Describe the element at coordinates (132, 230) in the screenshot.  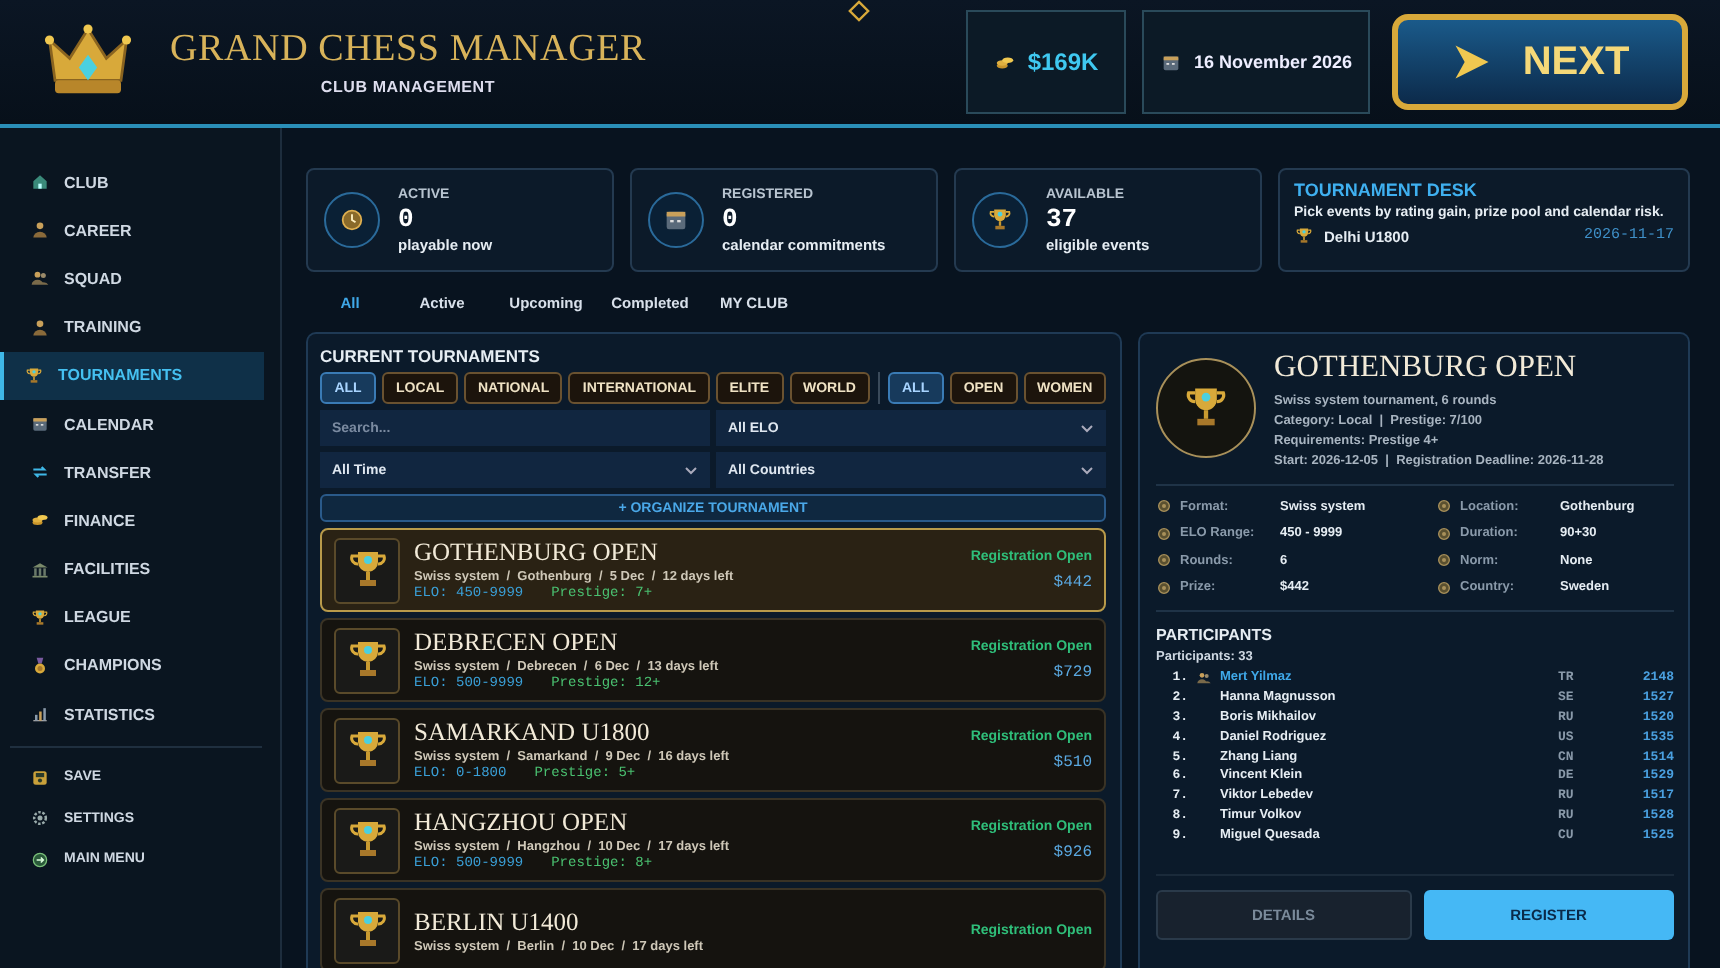
I see `nav-item: CAREER` at that location.